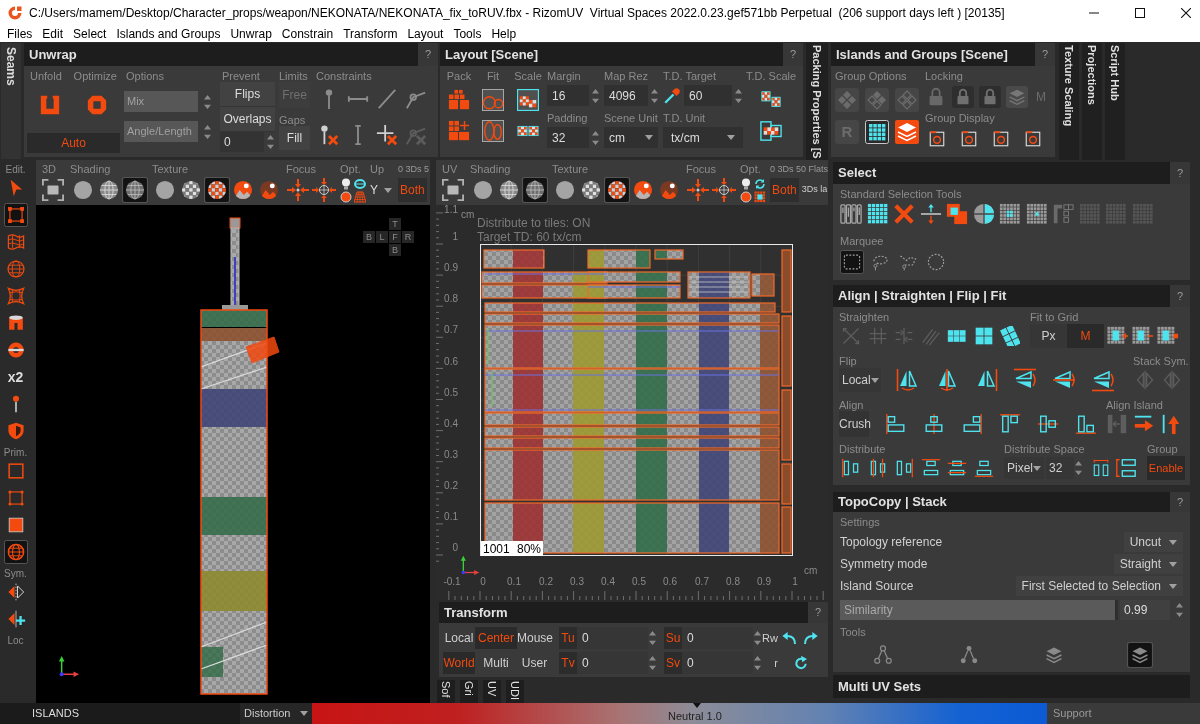 This screenshot has height=724, width=1200. I want to click on view-cube-face-button: F, so click(395, 237).